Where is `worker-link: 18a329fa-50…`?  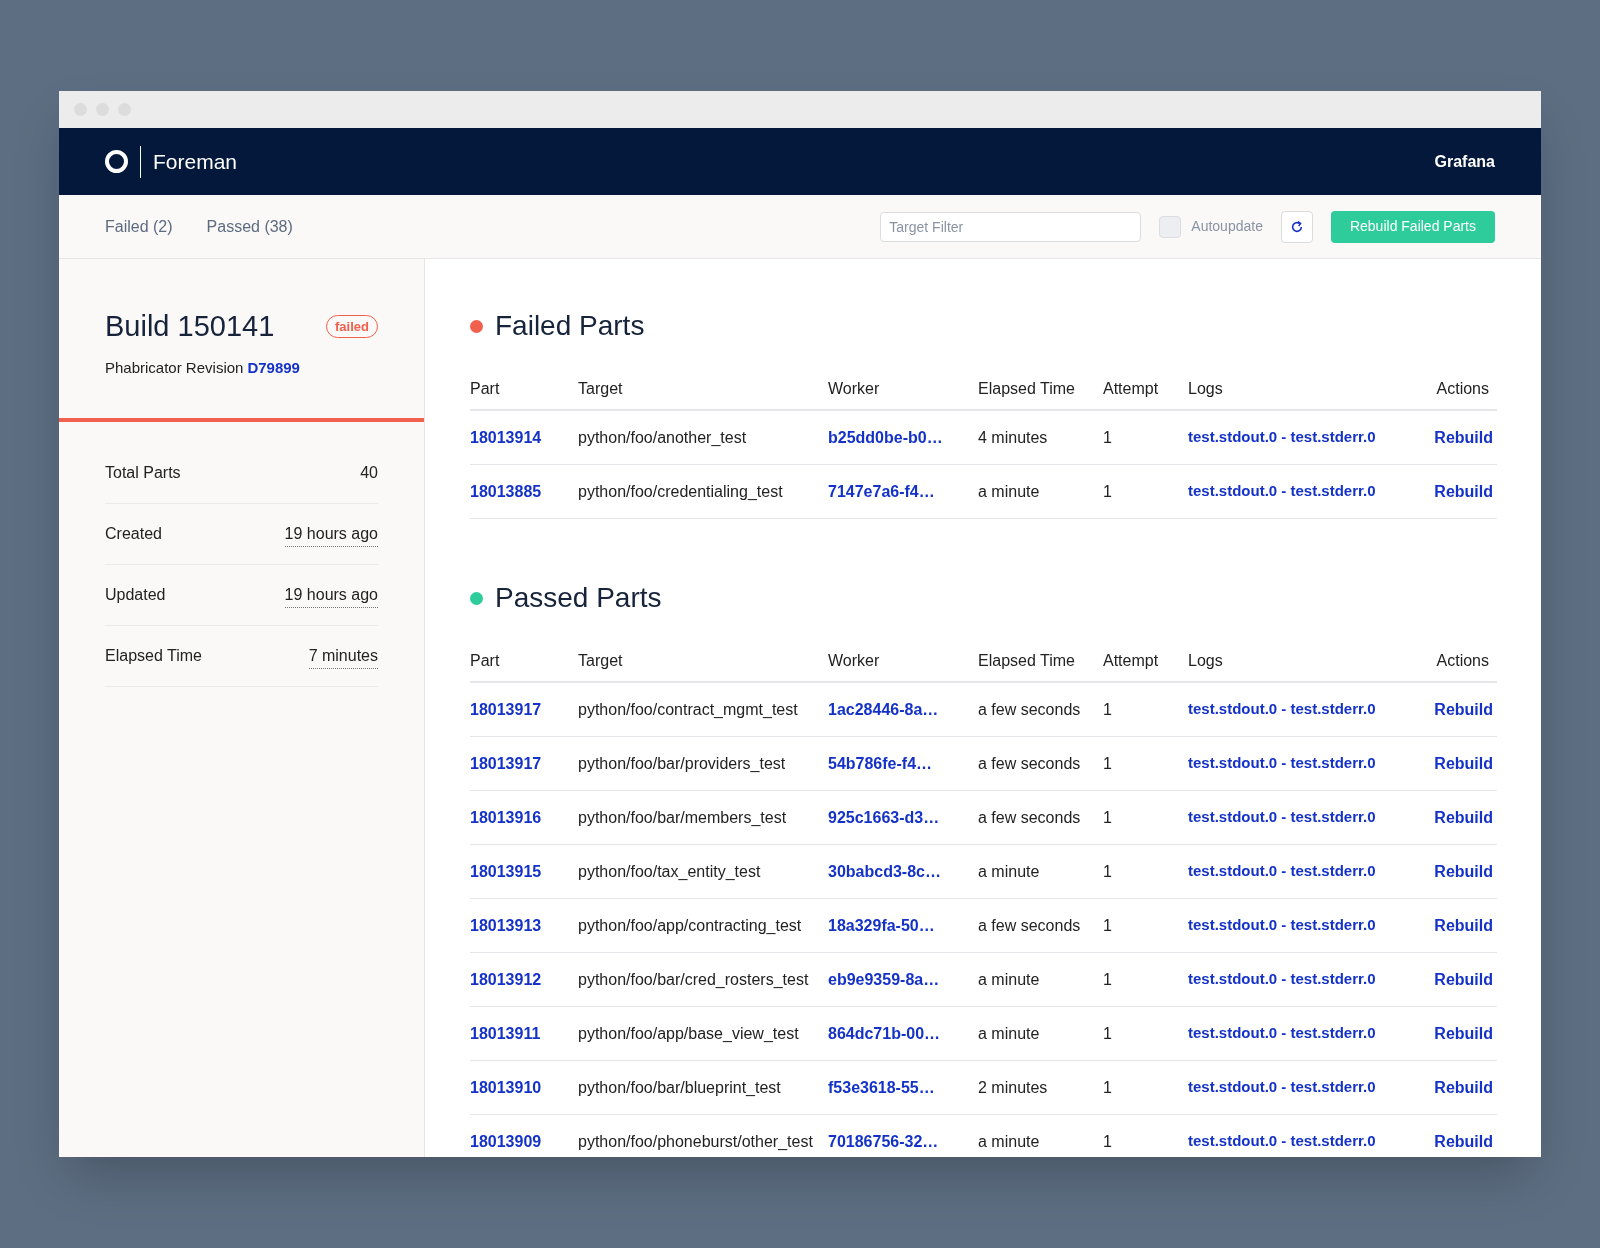 worker-link: 18a329fa-50… is located at coordinates (903, 925).